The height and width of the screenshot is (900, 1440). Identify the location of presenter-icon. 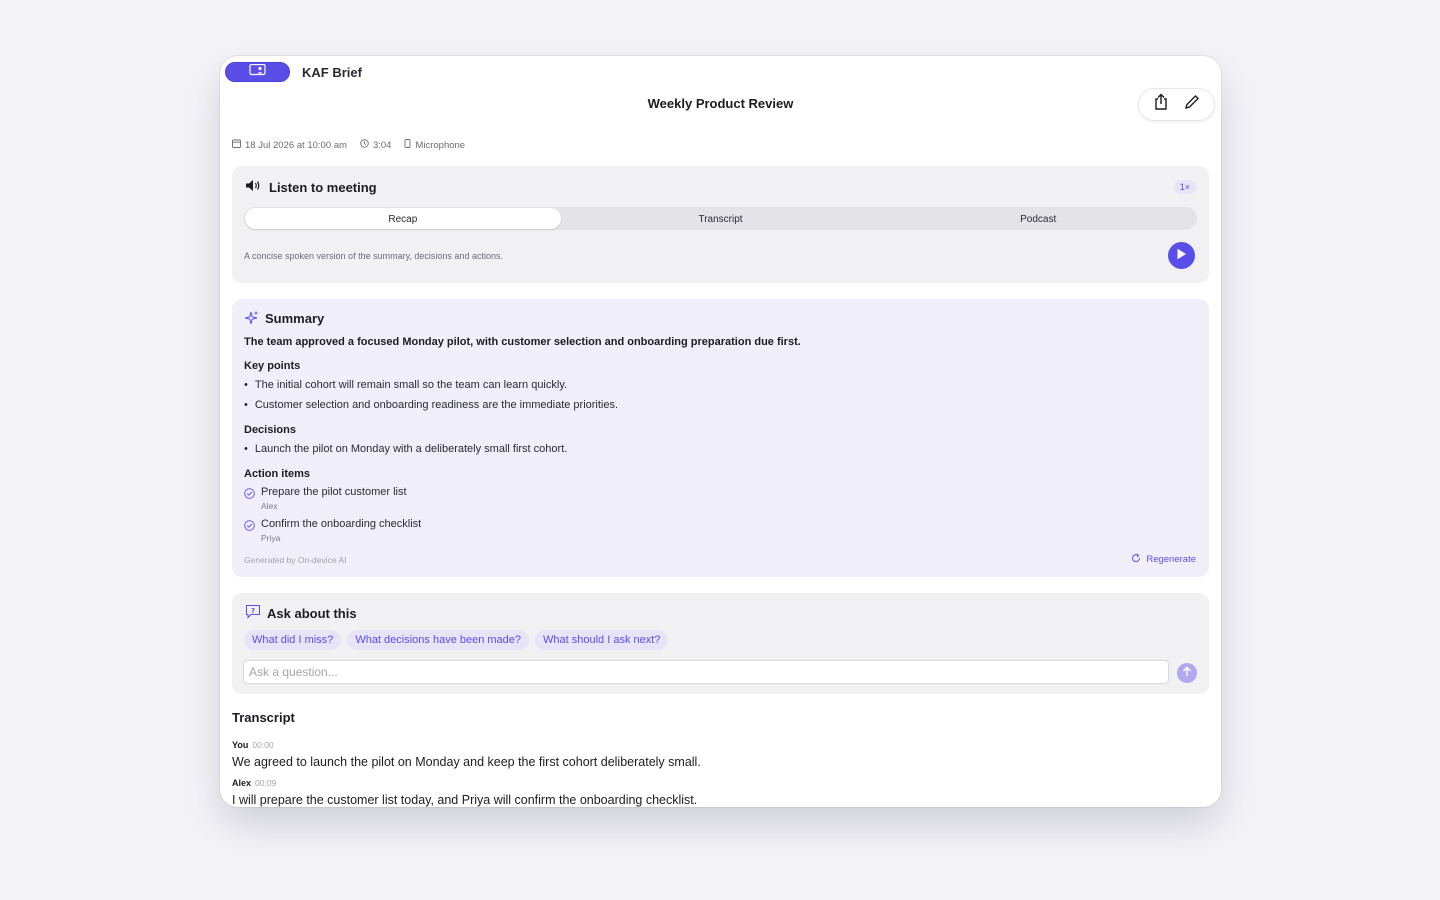
(257, 72).